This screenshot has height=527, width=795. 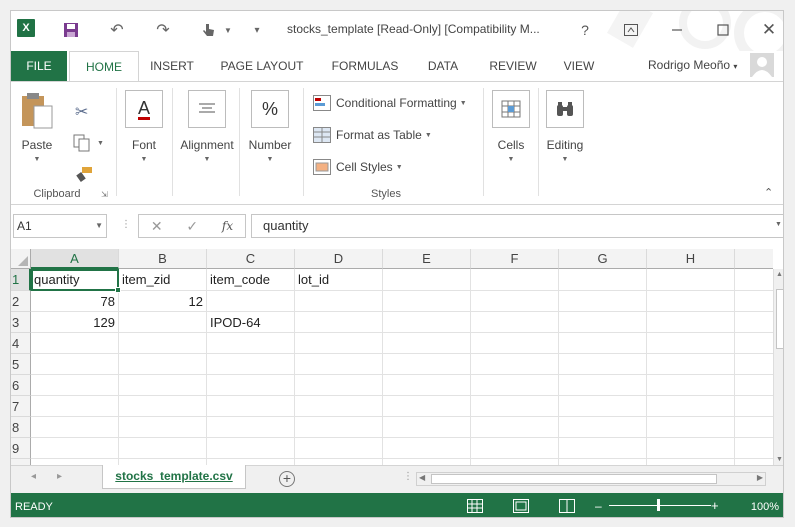 What do you see at coordinates (715, 505) in the screenshot?
I see `zoom-in-icon: +` at bounding box center [715, 505].